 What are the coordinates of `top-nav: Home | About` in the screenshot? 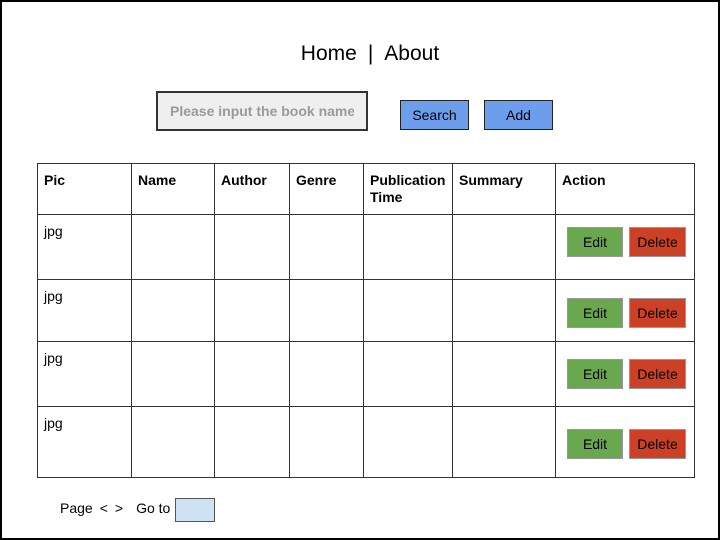 It's located at (360, 54).